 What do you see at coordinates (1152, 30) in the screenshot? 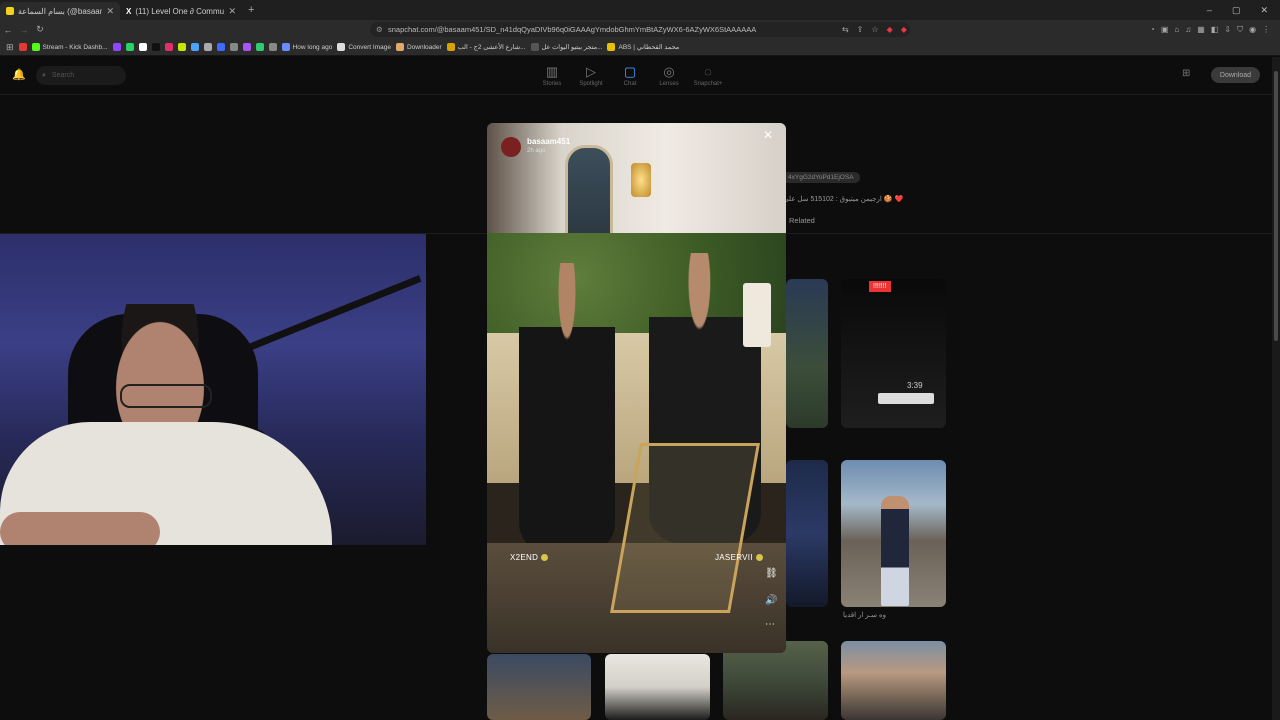
I see `extension-icon: ◔` at bounding box center [1152, 30].